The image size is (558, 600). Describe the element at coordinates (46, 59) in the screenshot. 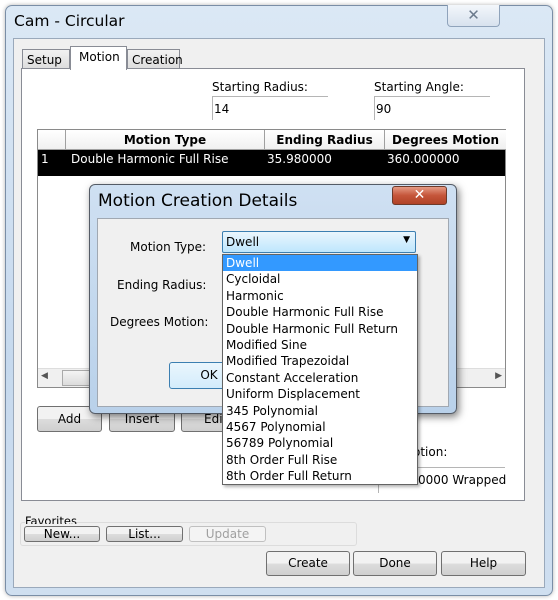

I see `tab-setup: Setup` at that location.